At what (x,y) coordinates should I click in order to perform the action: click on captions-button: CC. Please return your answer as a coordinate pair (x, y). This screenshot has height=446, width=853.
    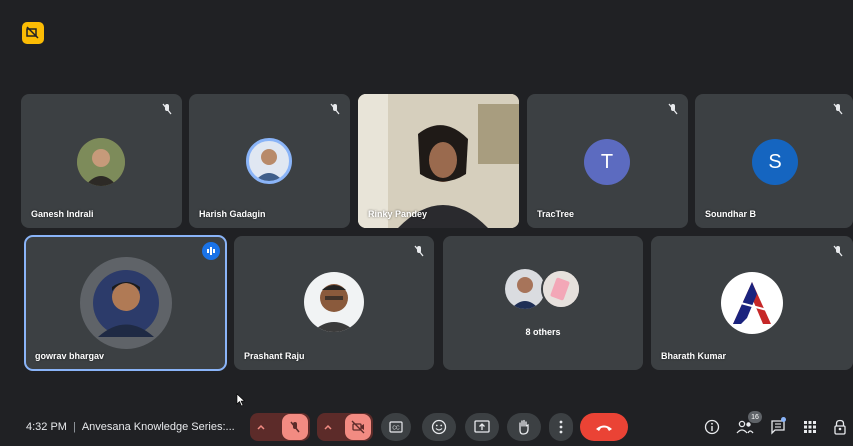
    Looking at the image, I should click on (396, 427).